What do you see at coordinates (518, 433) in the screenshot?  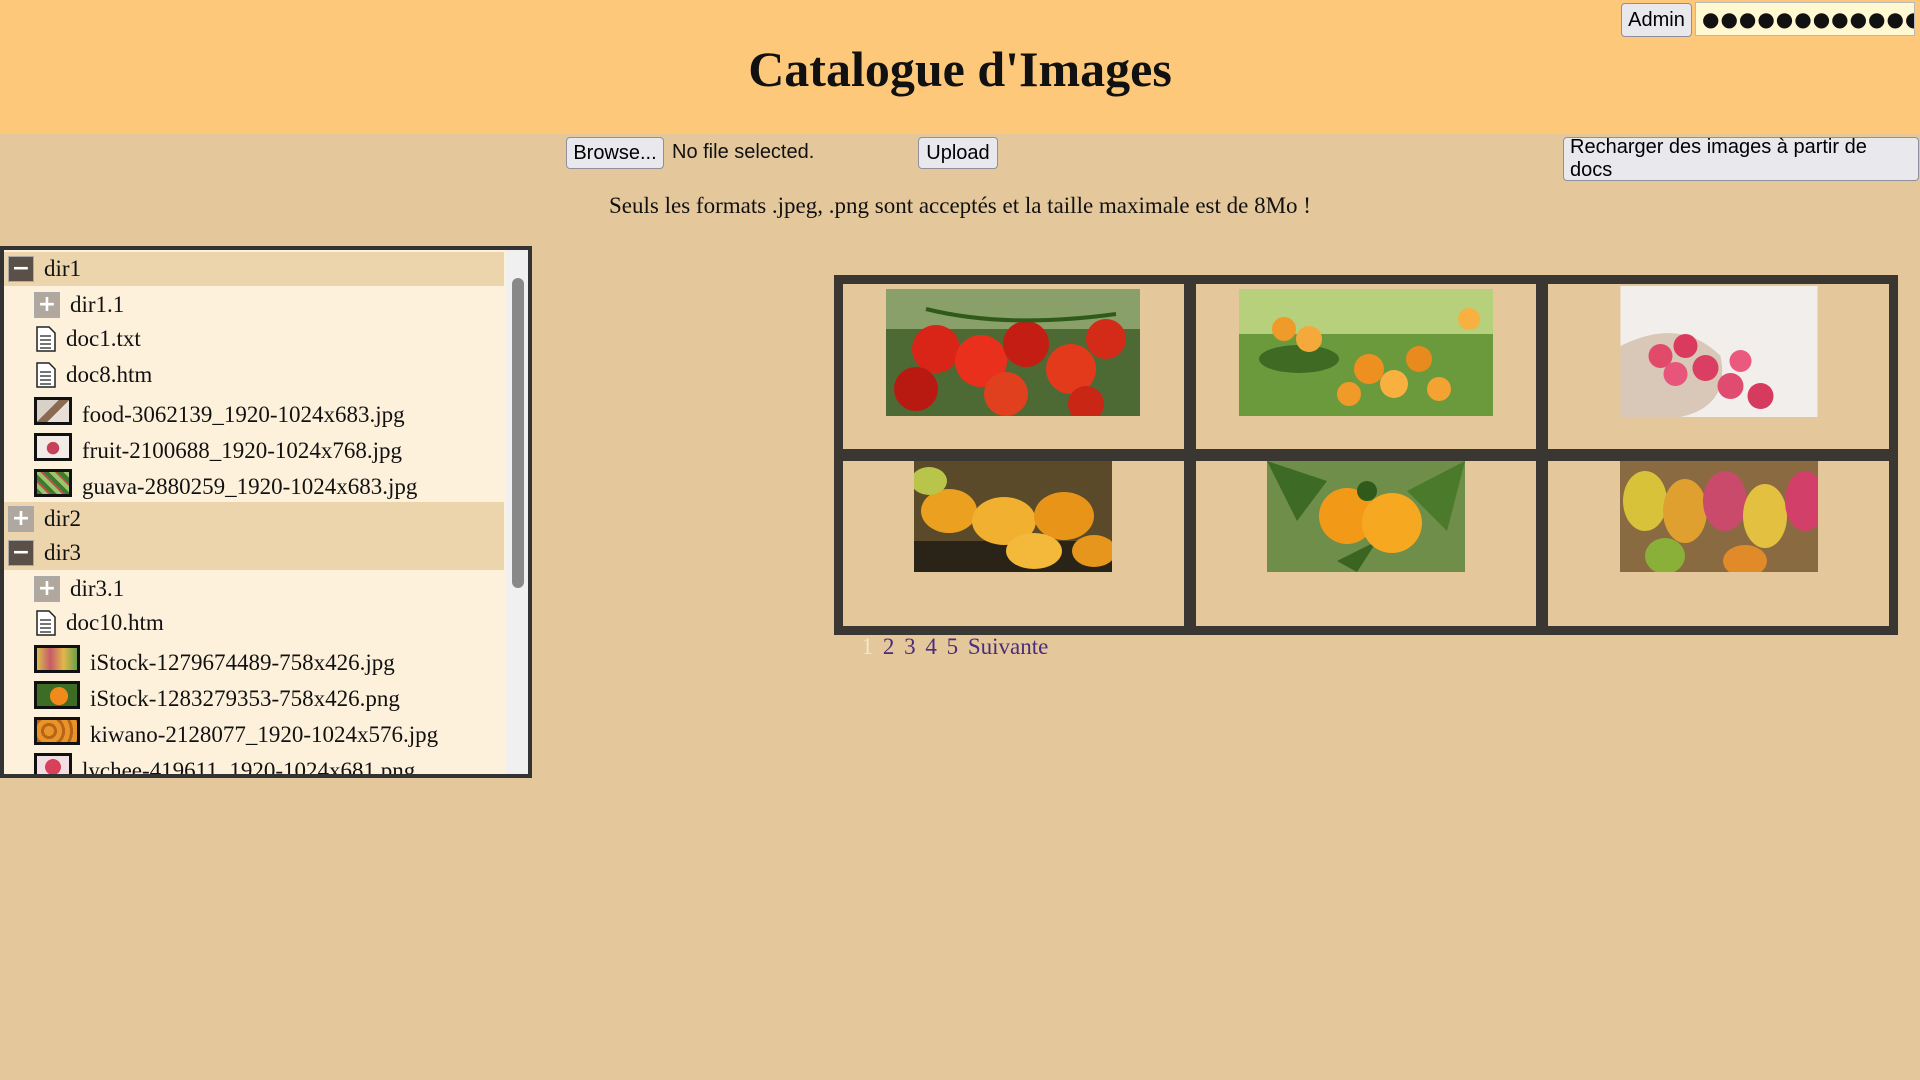 I see `scrollbar-thumb` at bounding box center [518, 433].